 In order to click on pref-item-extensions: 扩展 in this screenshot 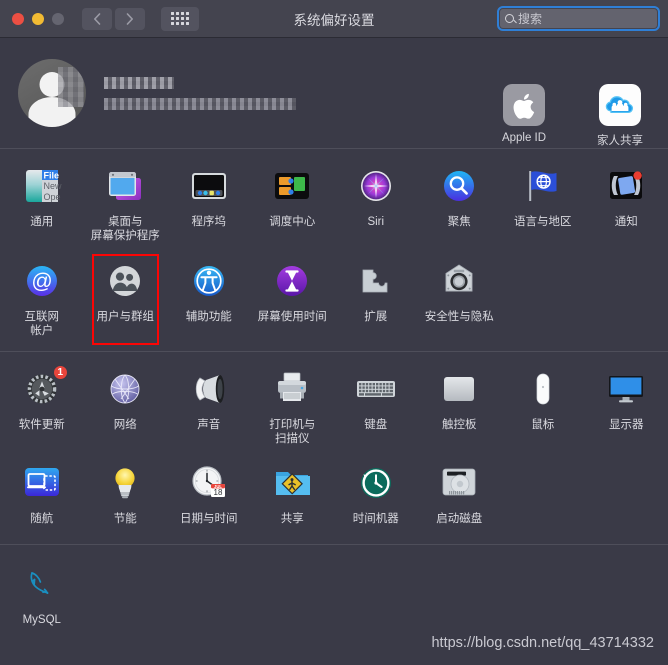, I will do `click(376, 298)`.